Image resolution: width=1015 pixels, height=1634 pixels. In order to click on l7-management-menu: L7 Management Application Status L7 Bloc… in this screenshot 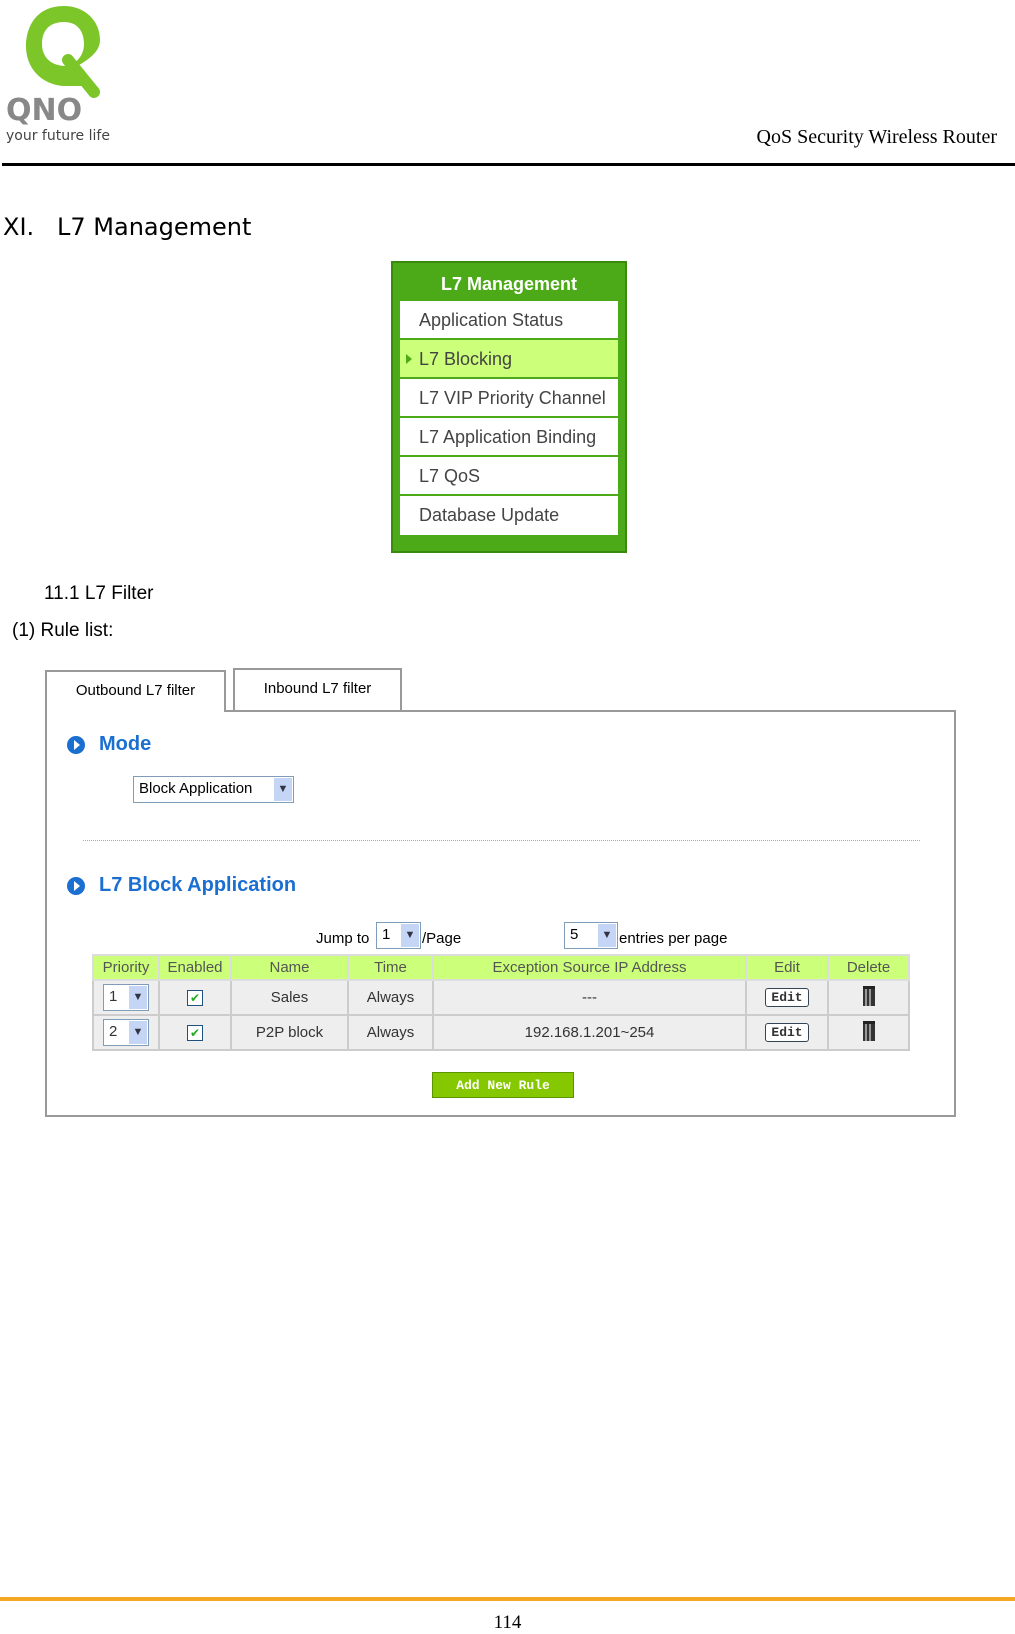, I will do `click(509, 407)`.